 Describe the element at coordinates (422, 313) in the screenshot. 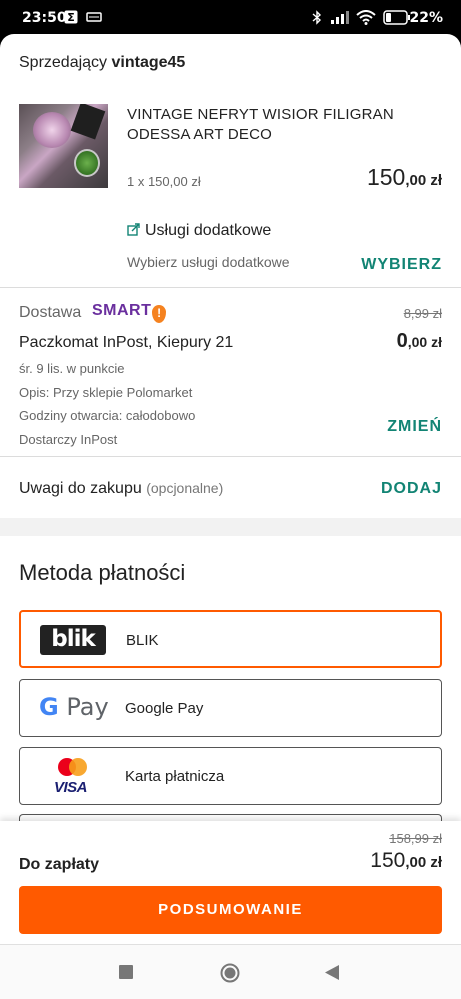

I see `delivery-old-price: 8,99 zł` at that location.